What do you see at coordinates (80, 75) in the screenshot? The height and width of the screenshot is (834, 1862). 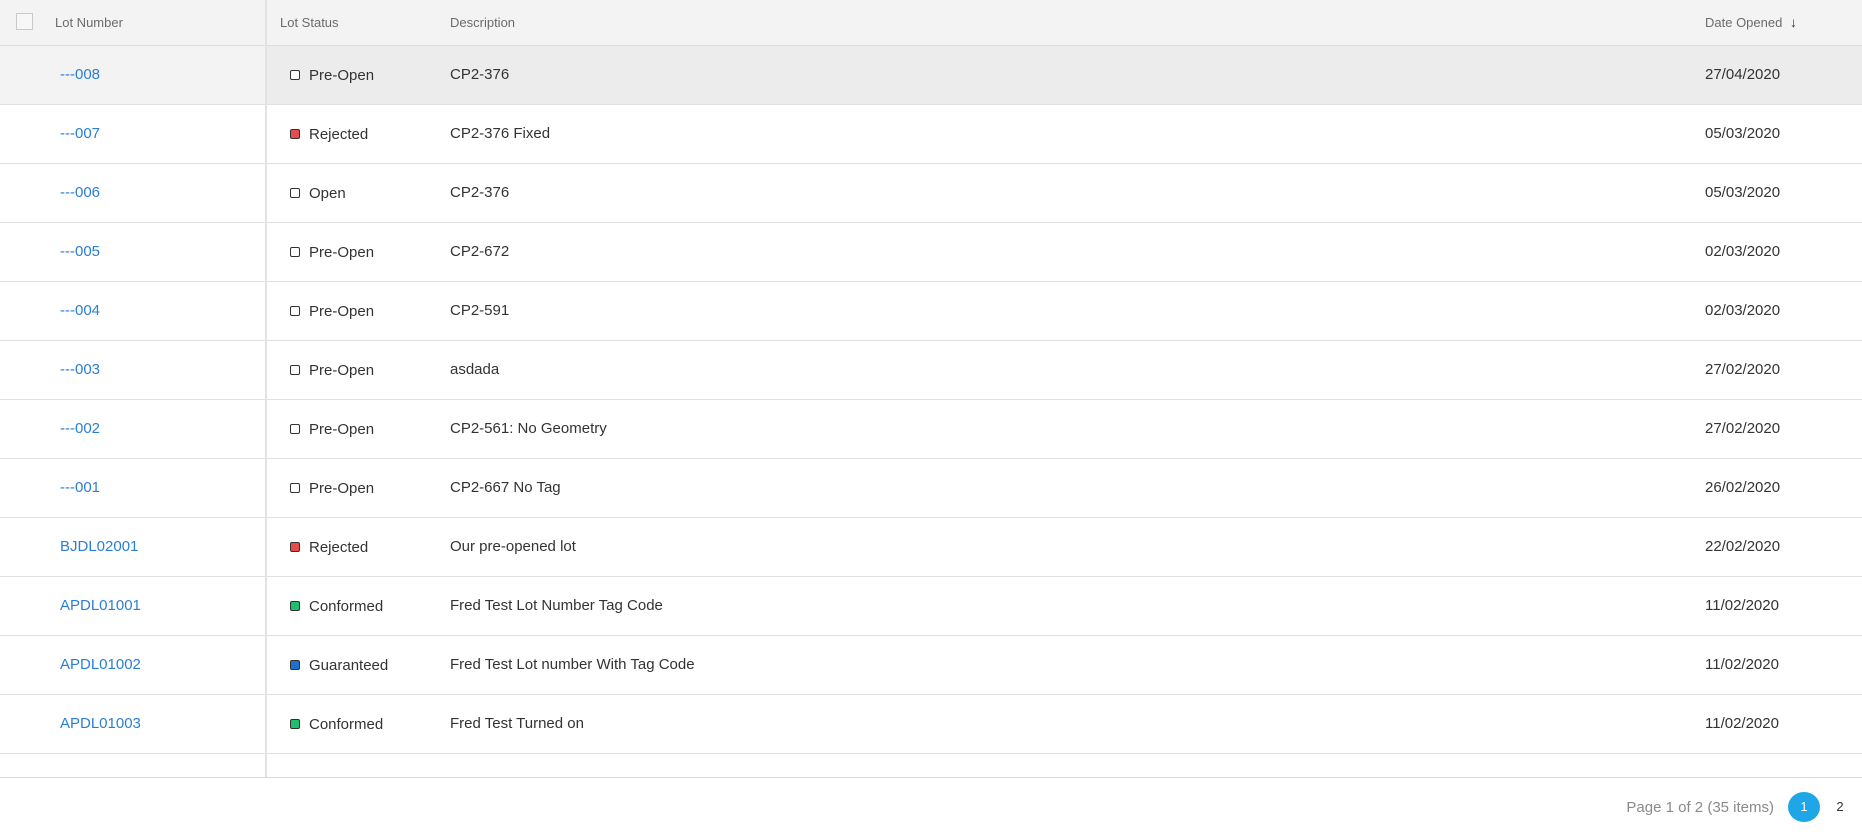 I see `lot-number-link: ---008` at bounding box center [80, 75].